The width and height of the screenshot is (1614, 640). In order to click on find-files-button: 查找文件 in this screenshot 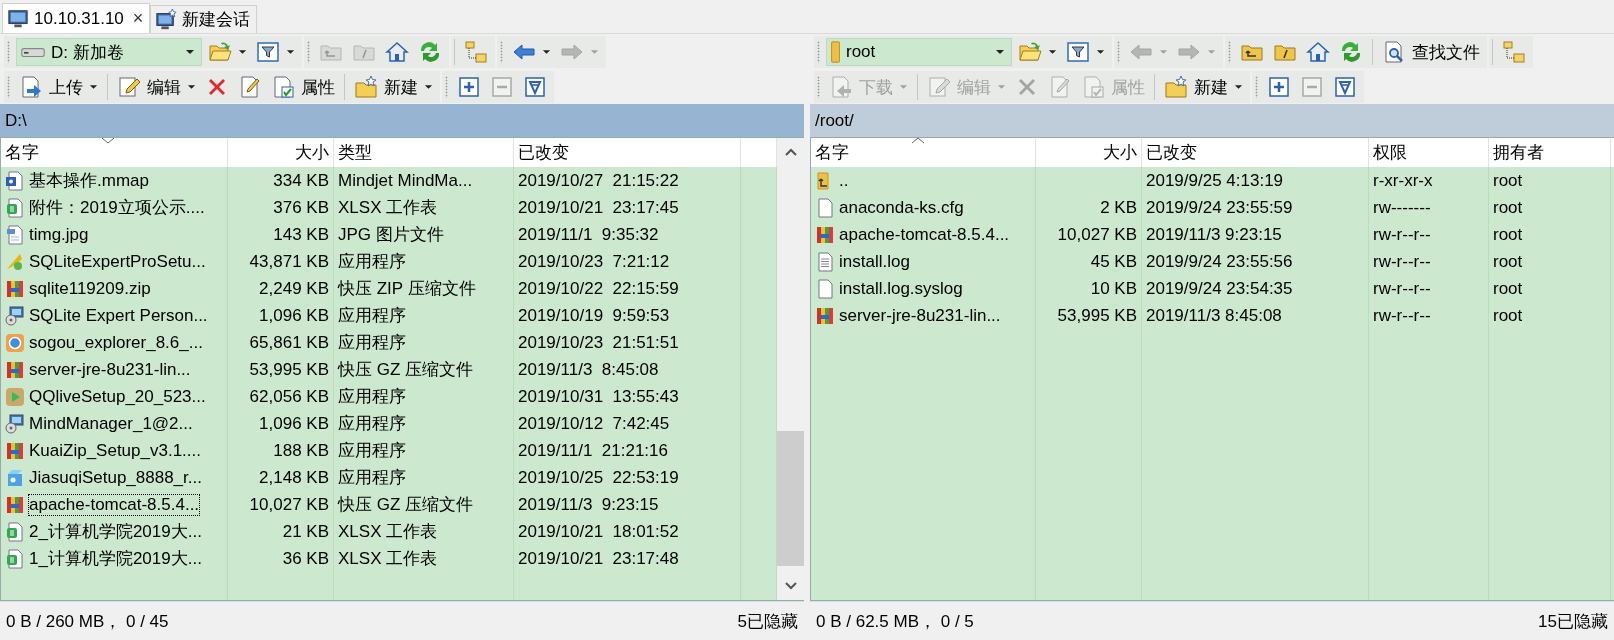, I will do `click(1431, 52)`.